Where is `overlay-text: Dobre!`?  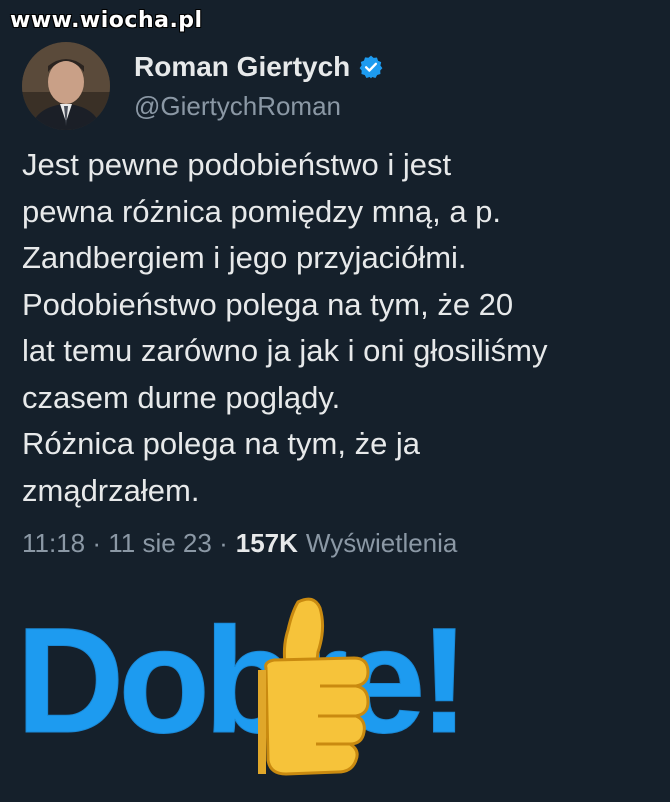
overlay-text: Dobre! is located at coordinates (239, 680).